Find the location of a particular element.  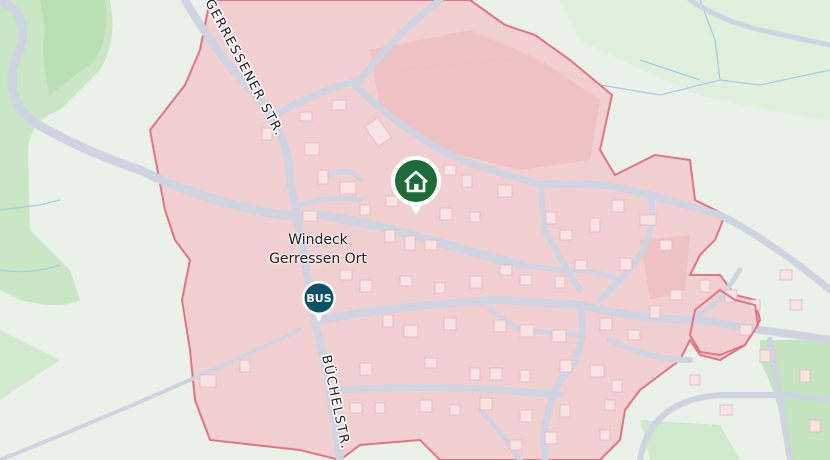

bus-stop-marker: BUS is located at coordinates (319, 302).